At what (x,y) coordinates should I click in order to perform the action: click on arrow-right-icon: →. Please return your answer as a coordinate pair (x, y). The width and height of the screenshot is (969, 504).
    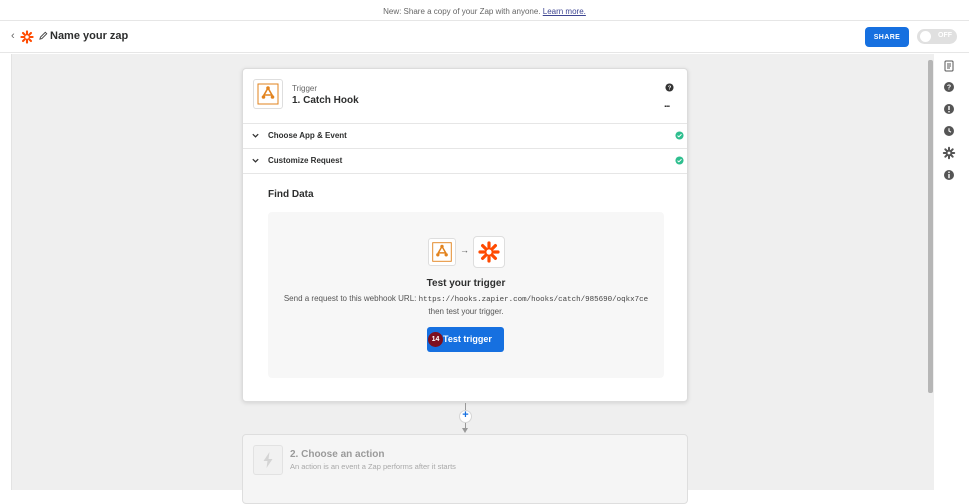
    Looking at the image, I should click on (464, 250).